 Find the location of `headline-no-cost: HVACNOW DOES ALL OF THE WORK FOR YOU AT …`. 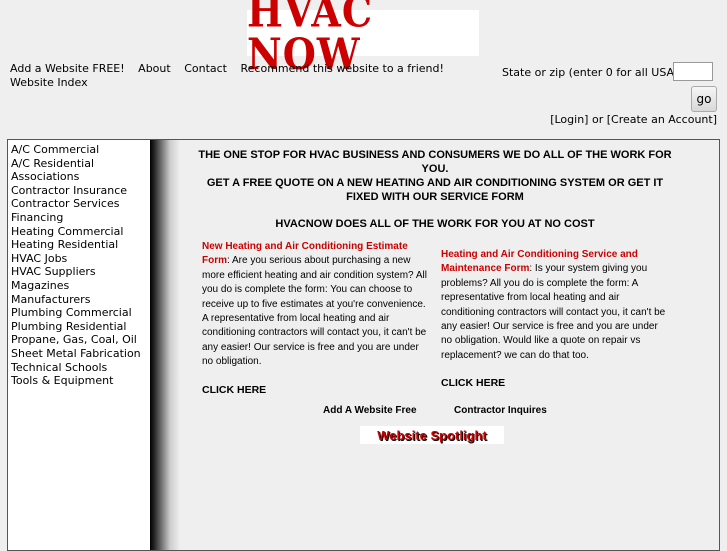

headline-no-cost: HVACNOW DOES ALL OF THE WORK FOR YOU AT … is located at coordinates (435, 224).